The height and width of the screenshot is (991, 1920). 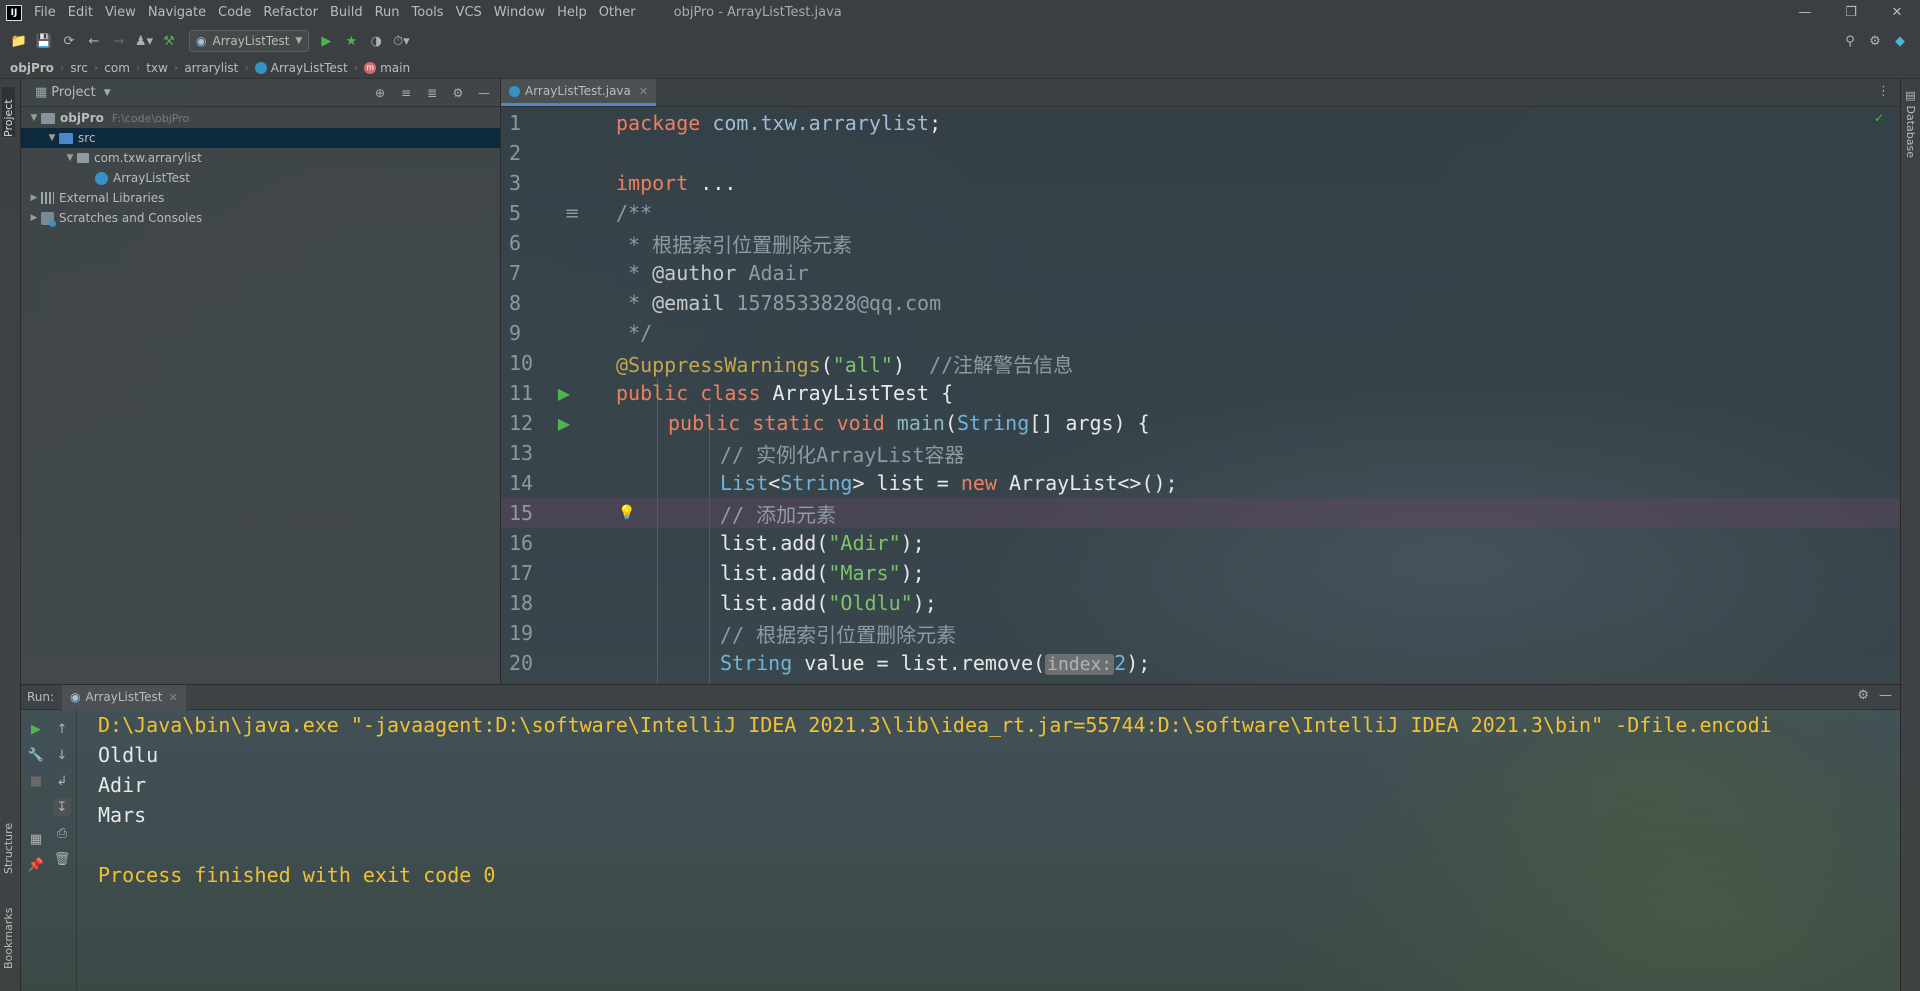 What do you see at coordinates (169, 41) in the screenshot?
I see `build-hammer-icon: ⚒` at bounding box center [169, 41].